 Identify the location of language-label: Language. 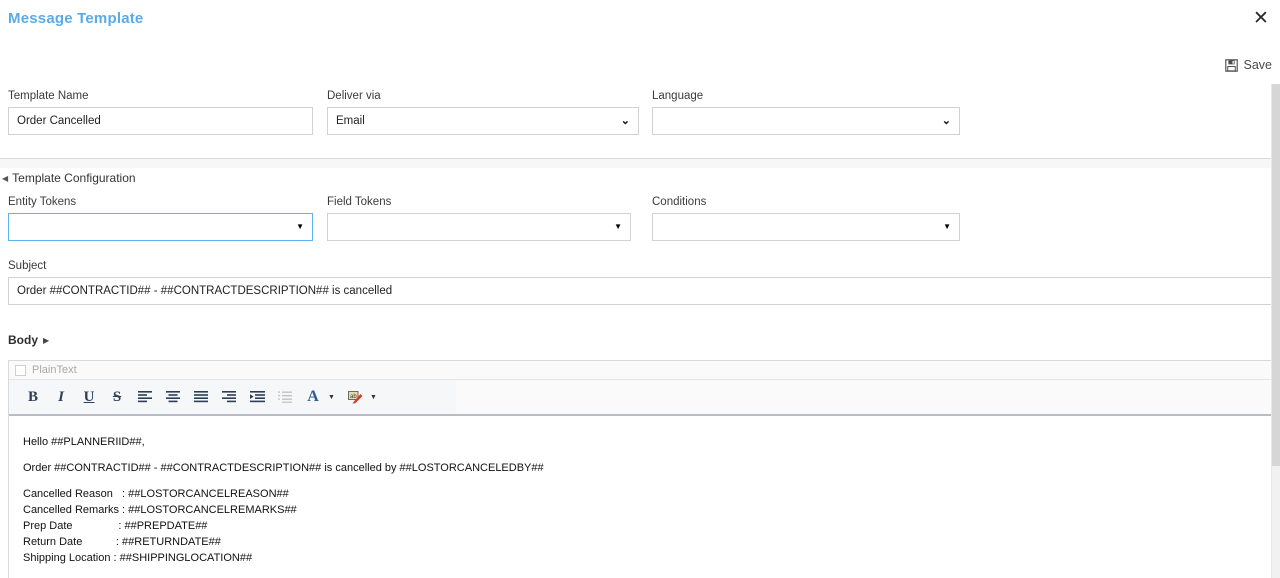
(678, 96).